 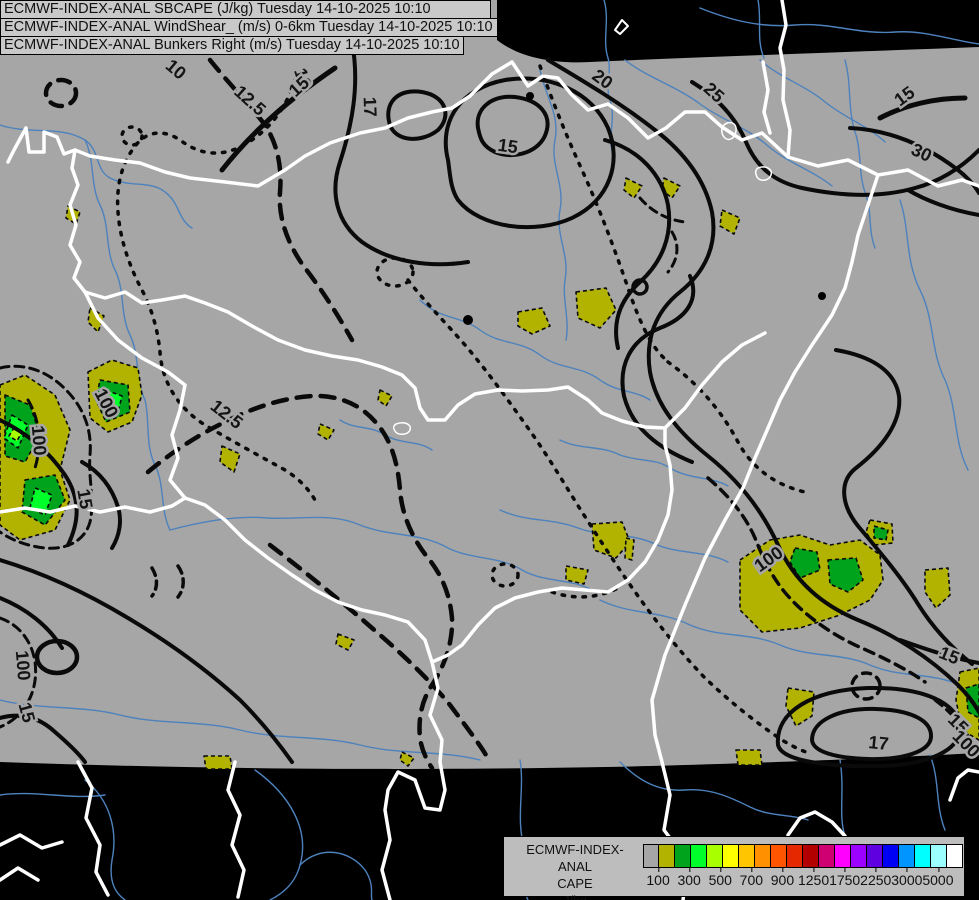 I want to click on legend-tick-label: 900, so click(x=782, y=877).